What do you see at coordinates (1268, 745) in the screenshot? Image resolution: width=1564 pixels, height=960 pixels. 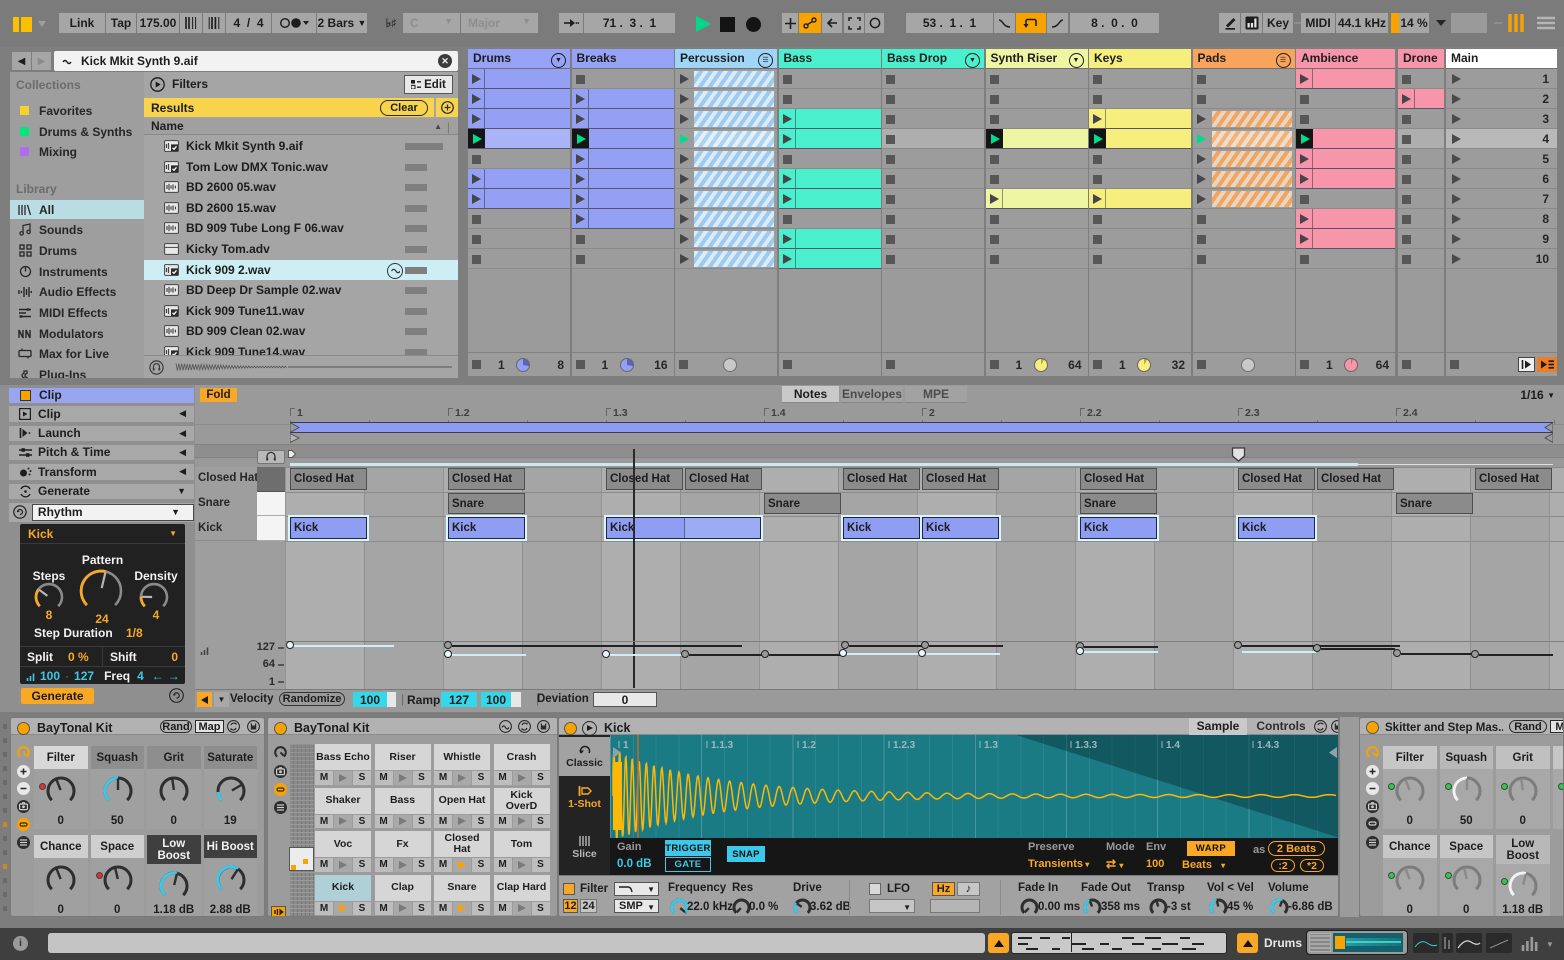 I see `svg-text: 1.4.3` at bounding box center [1268, 745].